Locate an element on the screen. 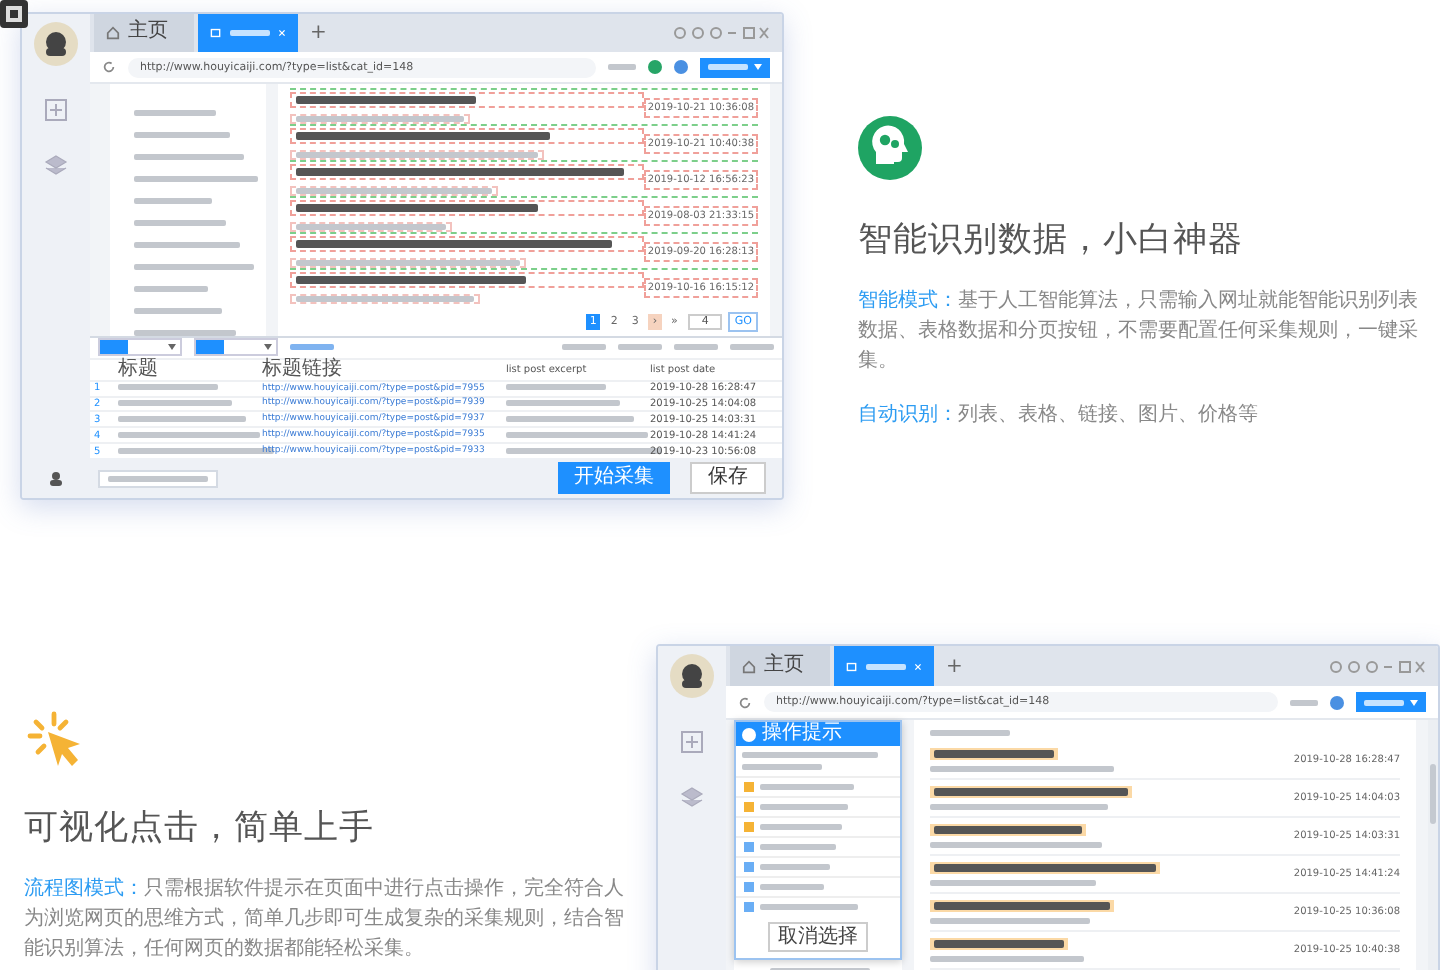 The image size is (1440, 970). feature-description: 流程图模式：只需根据软件提示在页面中进行点击操作，完全符合人为浏览网页的思维方式，简单几步即可生成复杂的采集规则，结合智能识别算法，任何网页的数据都能轻松采集。 is located at coordinates (325, 919).